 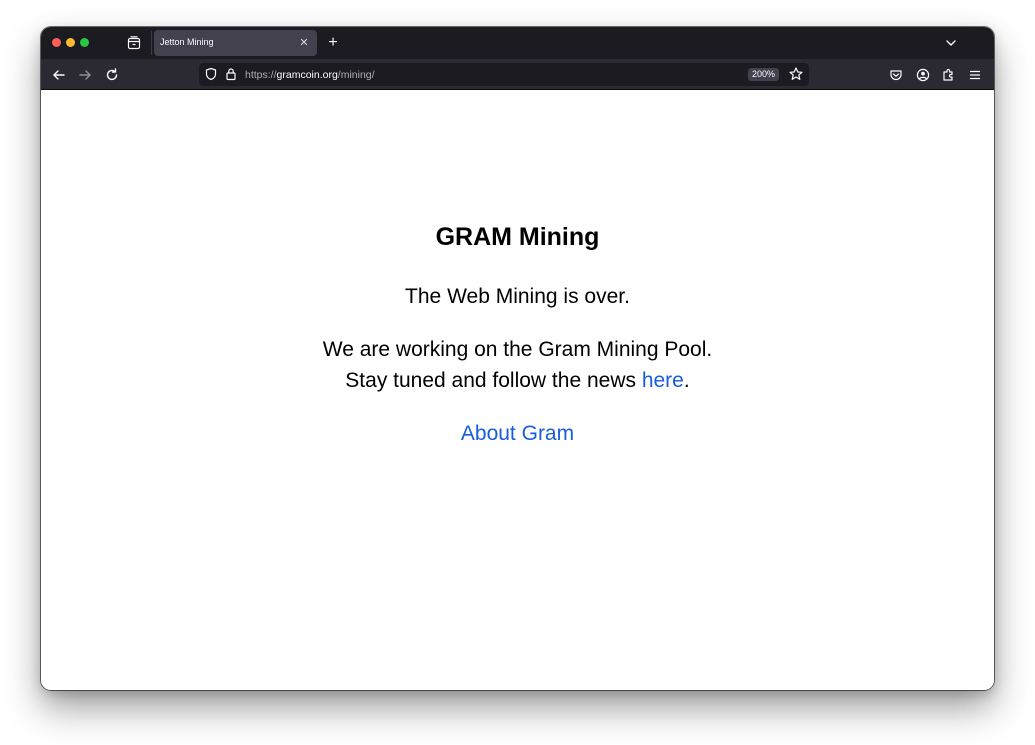 What do you see at coordinates (304, 43) in the screenshot?
I see `close-icon: ✕` at bounding box center [304, 43].